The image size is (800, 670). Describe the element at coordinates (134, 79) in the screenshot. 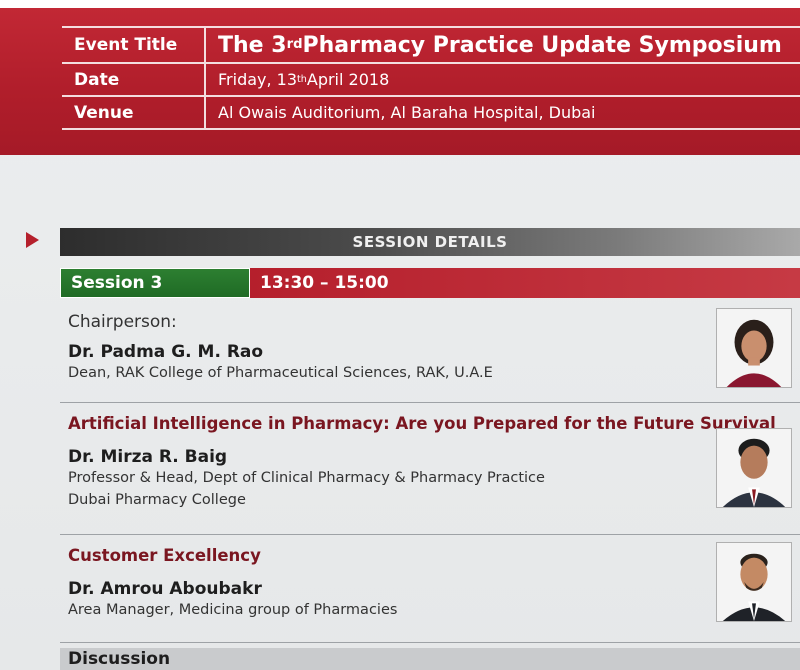

I see `event-label: Date` at that location.